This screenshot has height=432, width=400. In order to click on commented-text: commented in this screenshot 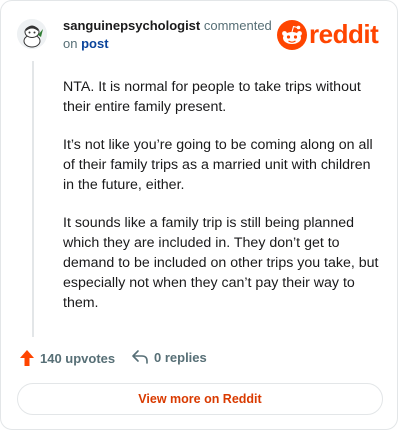, I will do `click(236, 25)`.